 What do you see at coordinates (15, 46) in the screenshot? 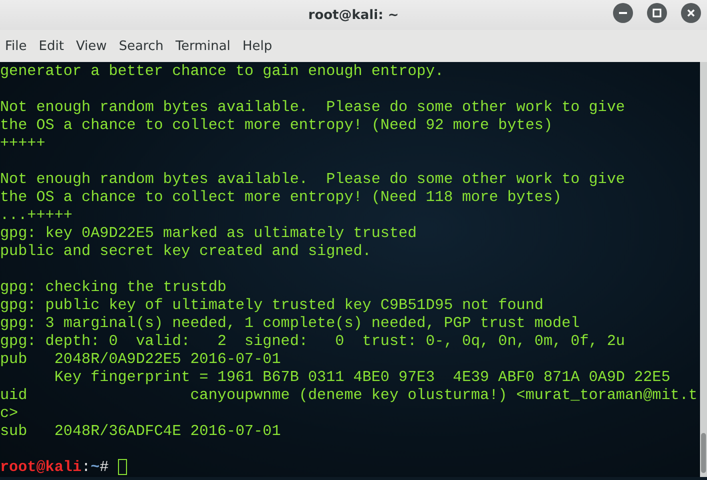
I see `menu-item: File` at bounding box center [15, 46].